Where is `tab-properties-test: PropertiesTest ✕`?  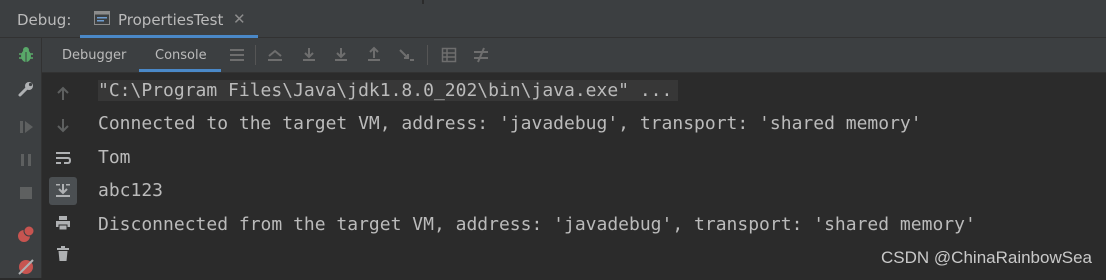
tab-properties-test: PropertiesTest ✕ is located at coordinates (169, 19).